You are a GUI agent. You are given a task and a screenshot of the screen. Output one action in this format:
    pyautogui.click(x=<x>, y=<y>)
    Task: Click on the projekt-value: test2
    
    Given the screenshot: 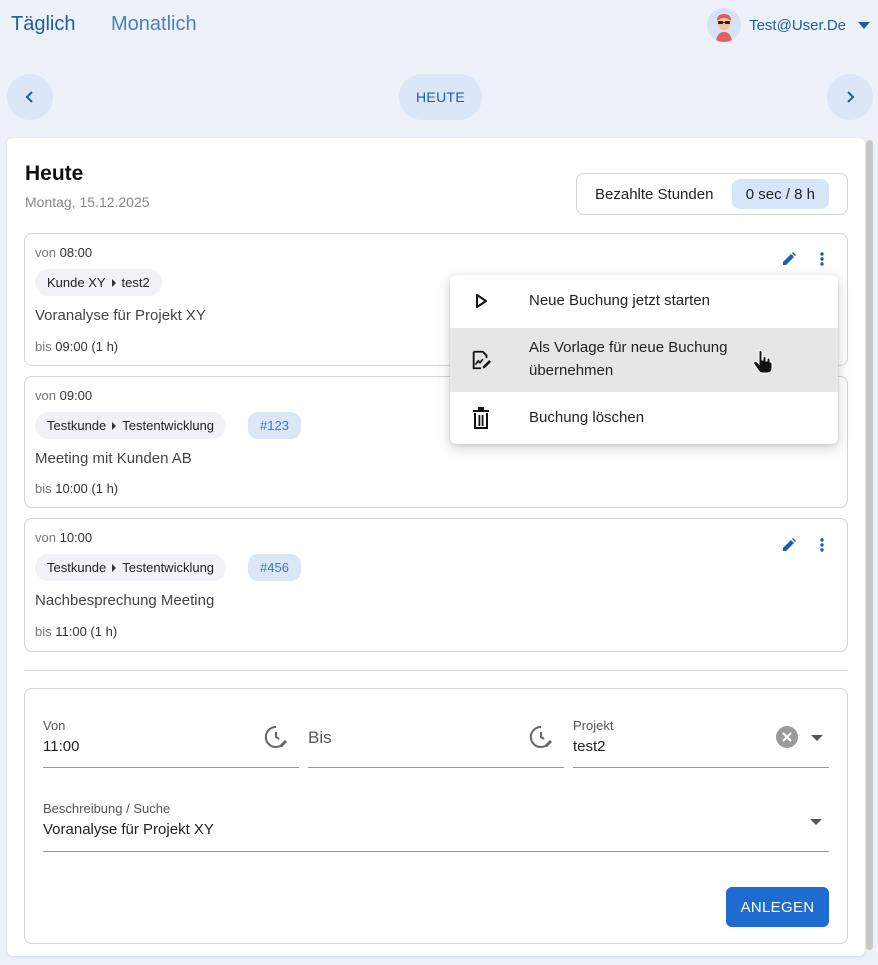 What is the action you would take?
    pyautogui.click(x=589, y=746)
    